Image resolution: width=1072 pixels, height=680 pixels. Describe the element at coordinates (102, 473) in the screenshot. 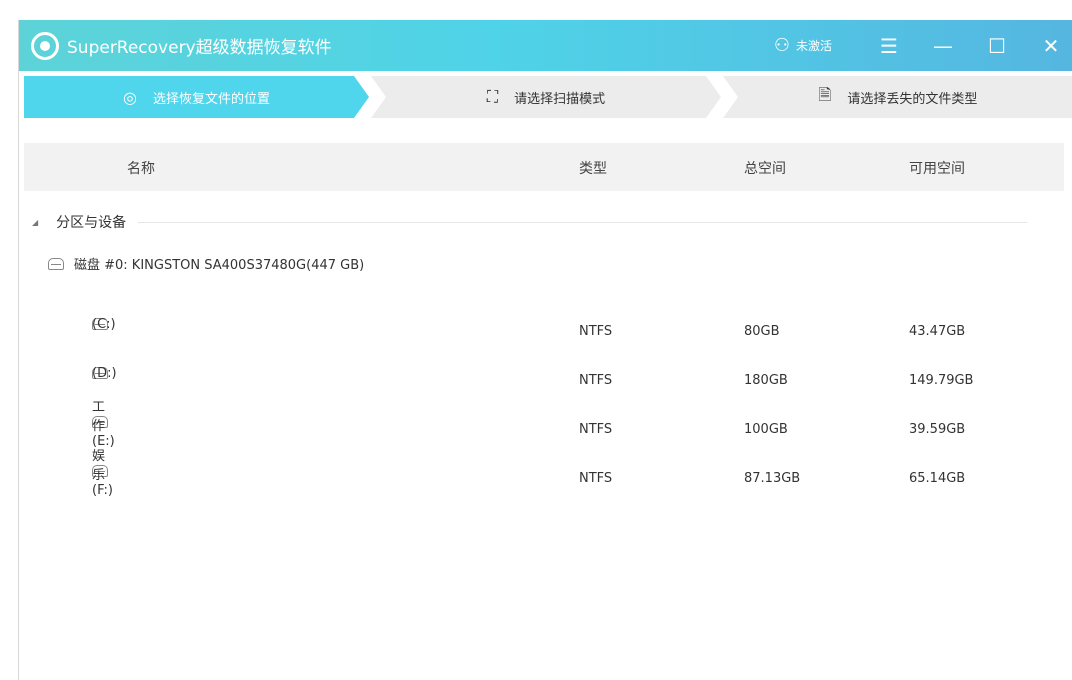

I see `drive-name: 娱乐(F:)` at that location.